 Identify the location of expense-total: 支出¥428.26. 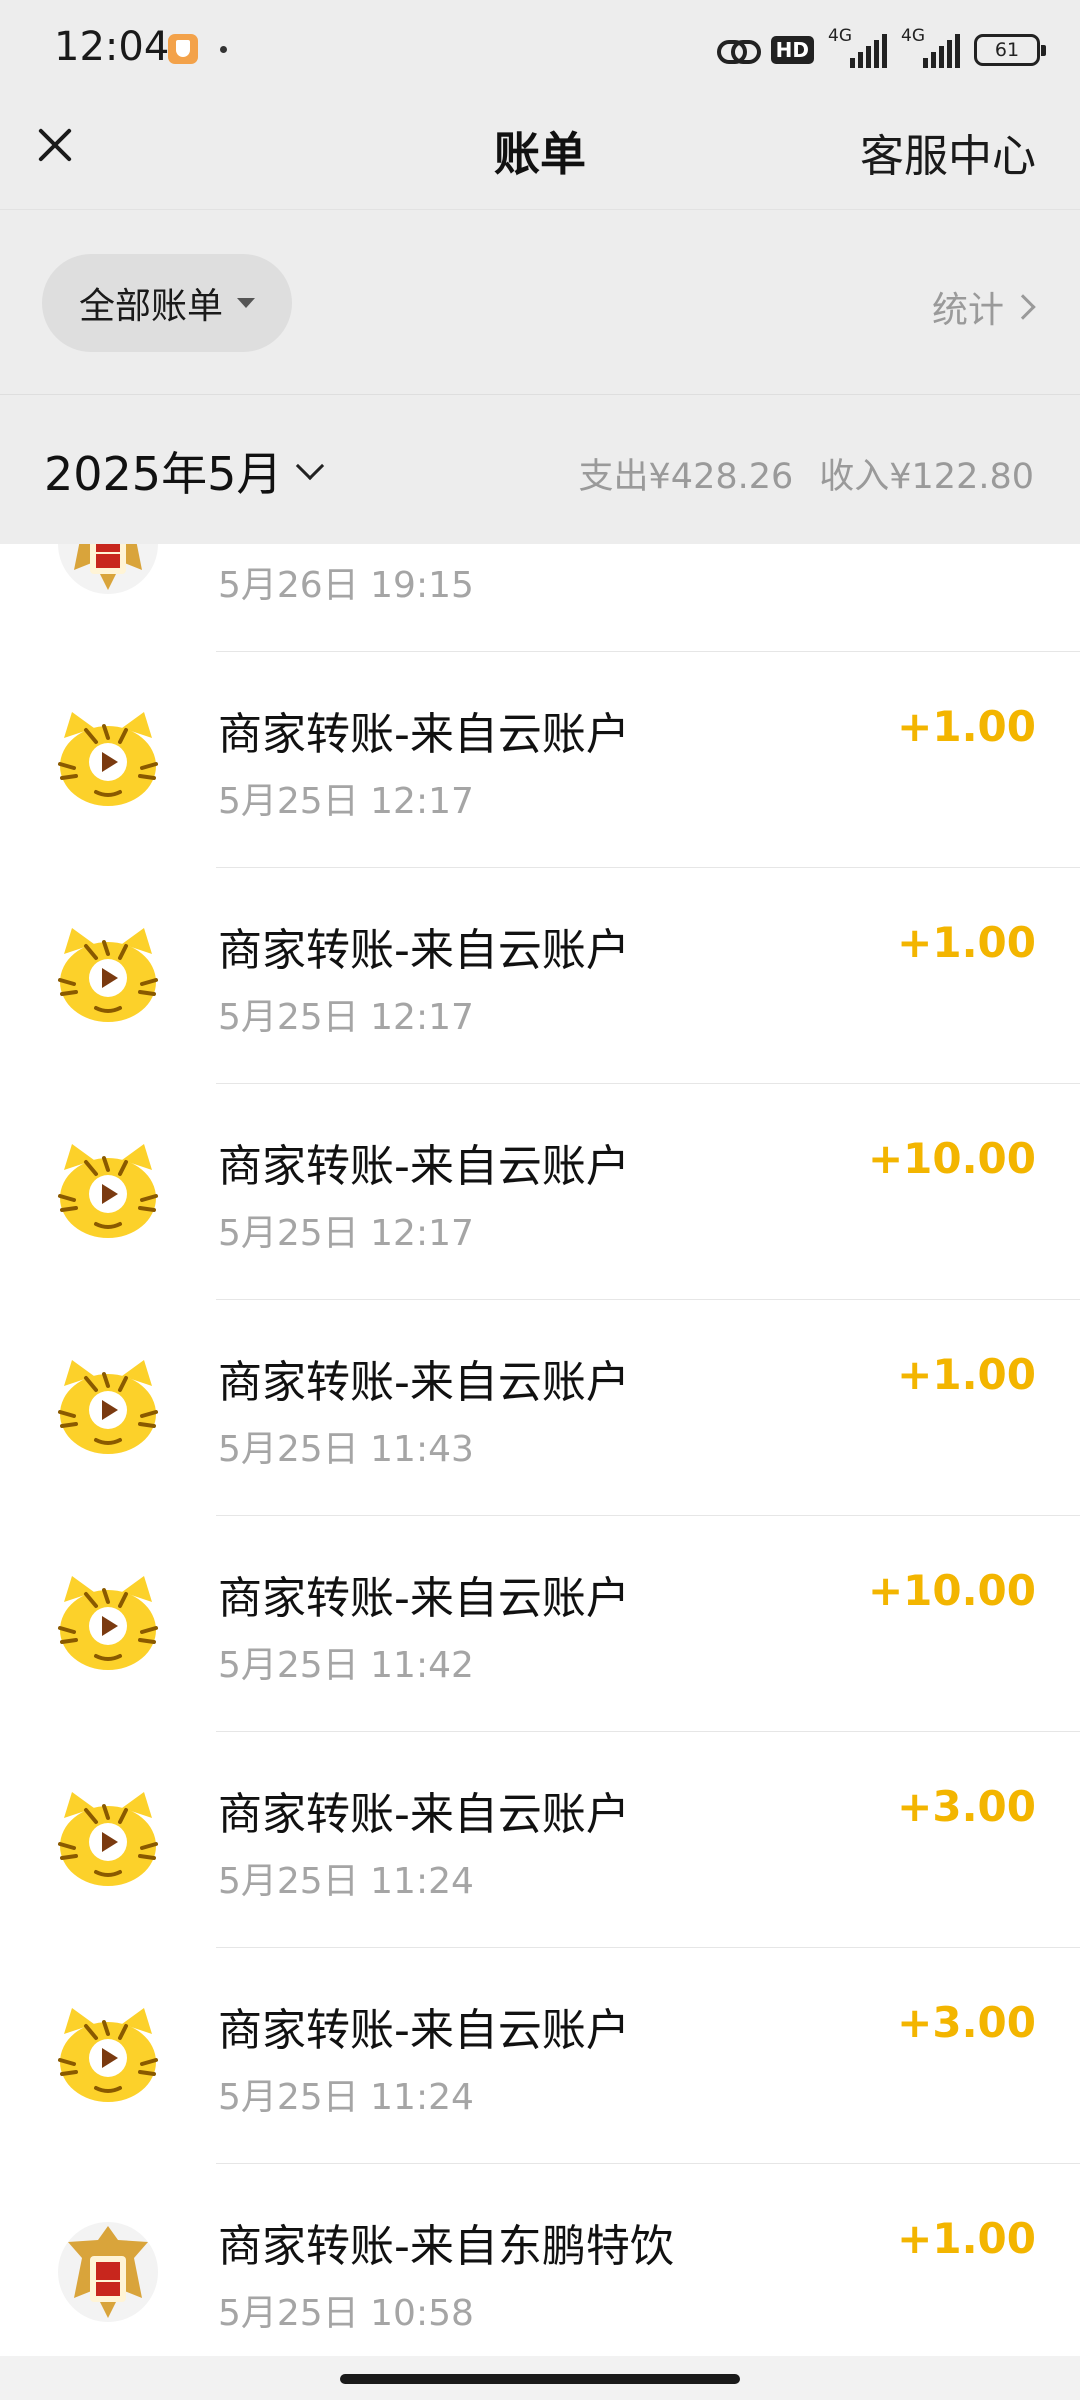
(686, 477).